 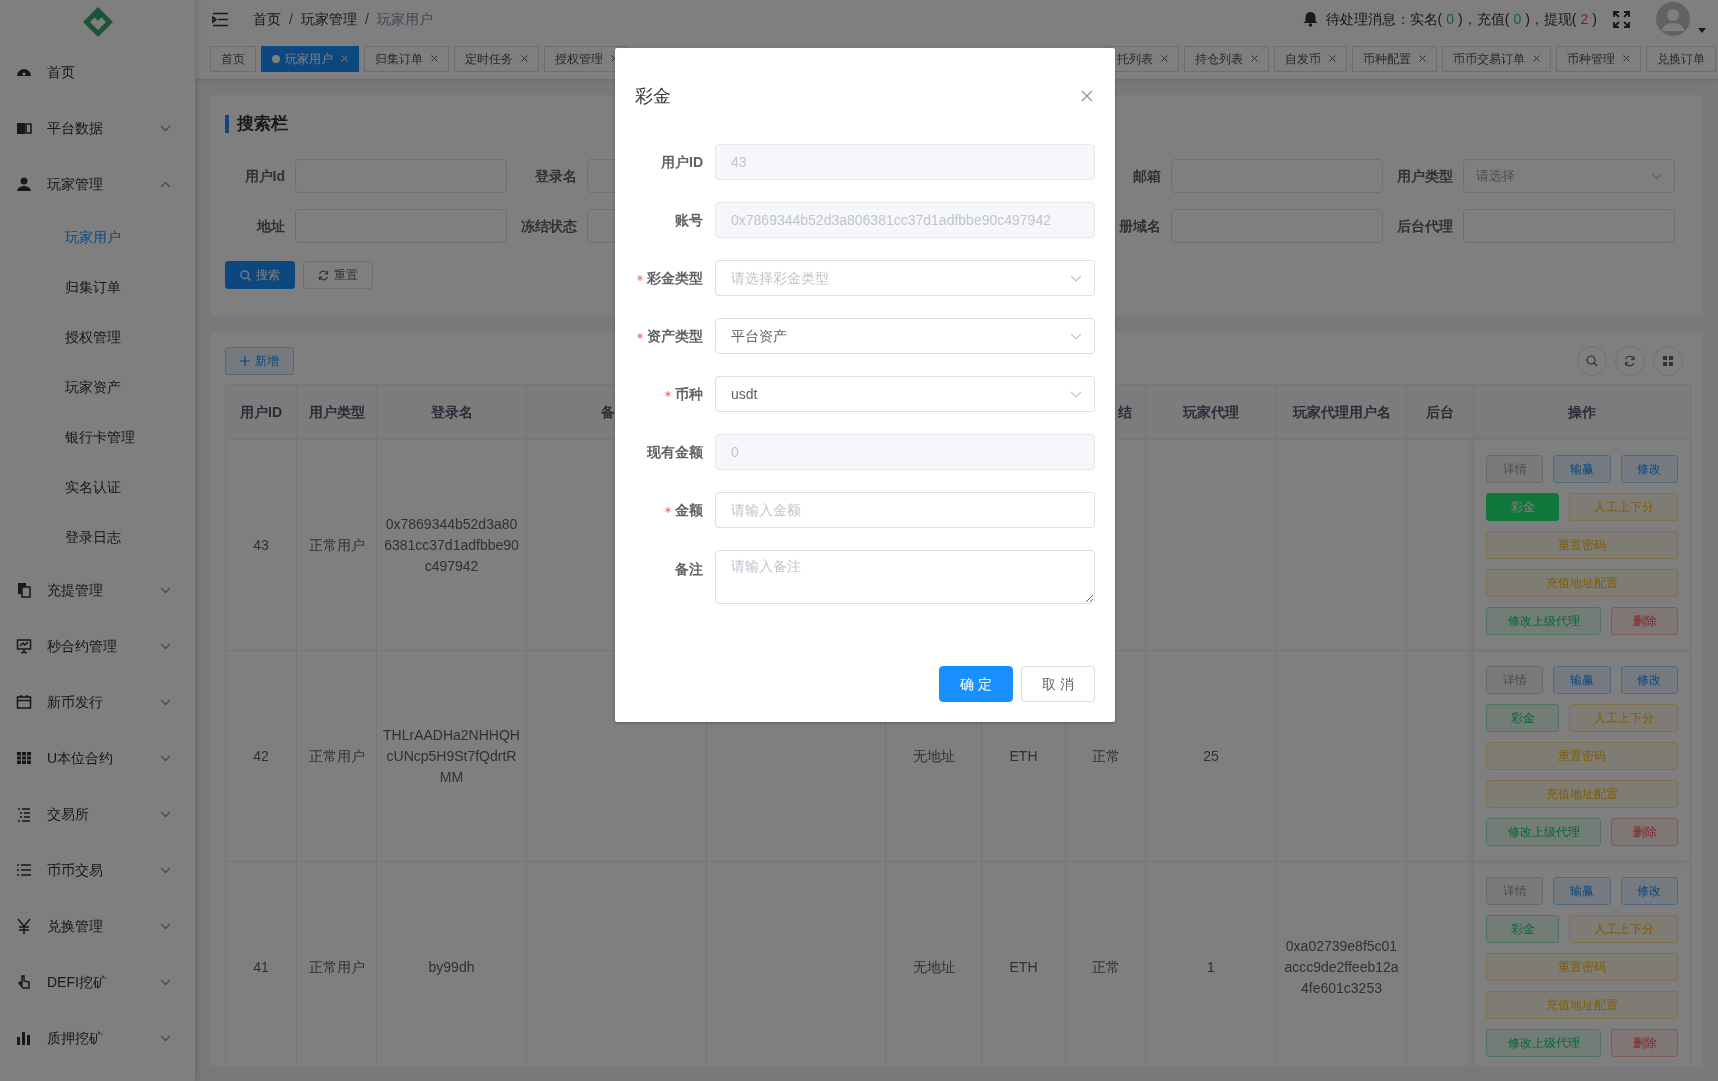 What do you see at coordinates (338, 275) in the screenshot?
I see `reset-button: 重置` at bounding box center [338, 275].